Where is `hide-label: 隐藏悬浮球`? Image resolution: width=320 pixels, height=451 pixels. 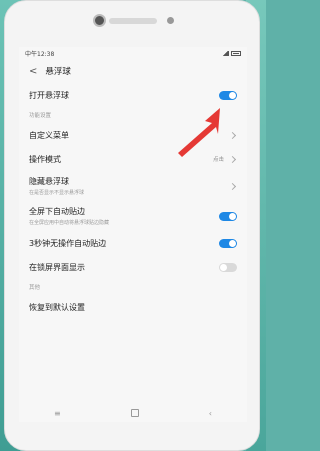 hide-label: 隐藏悬浮球 is located at coordinates (49, 181).